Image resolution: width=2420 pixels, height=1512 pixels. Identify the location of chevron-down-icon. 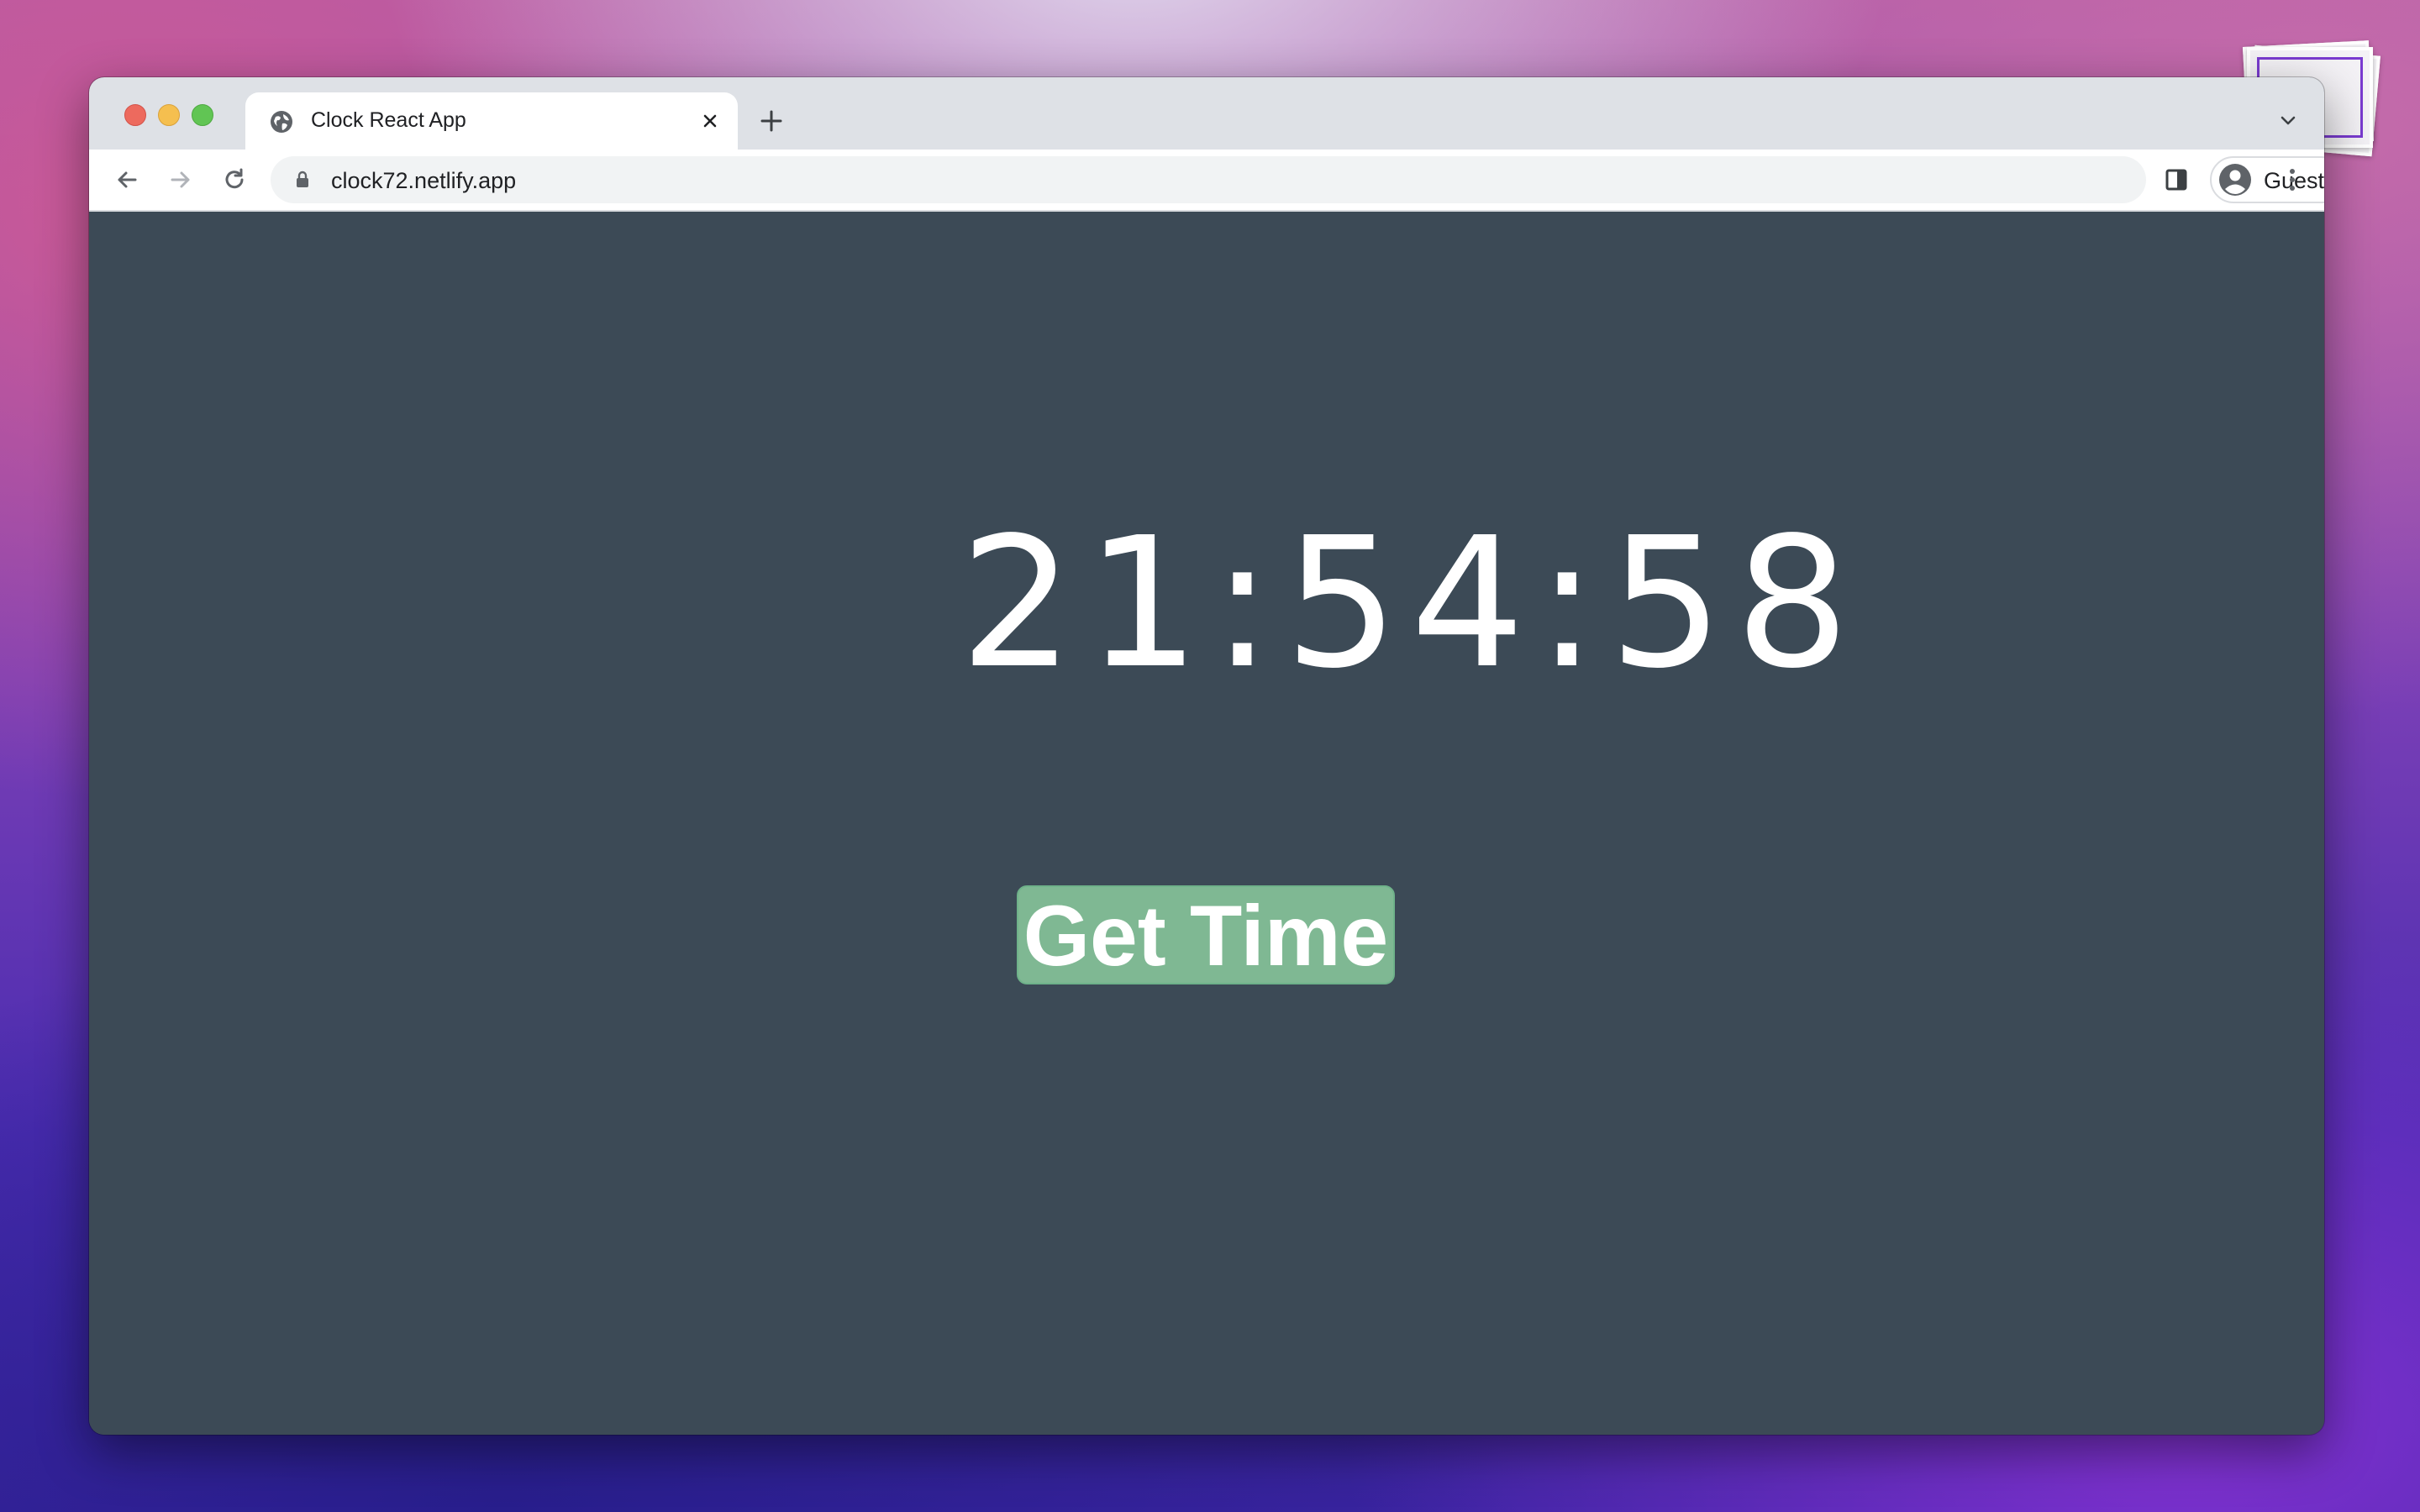
(2288, 120).